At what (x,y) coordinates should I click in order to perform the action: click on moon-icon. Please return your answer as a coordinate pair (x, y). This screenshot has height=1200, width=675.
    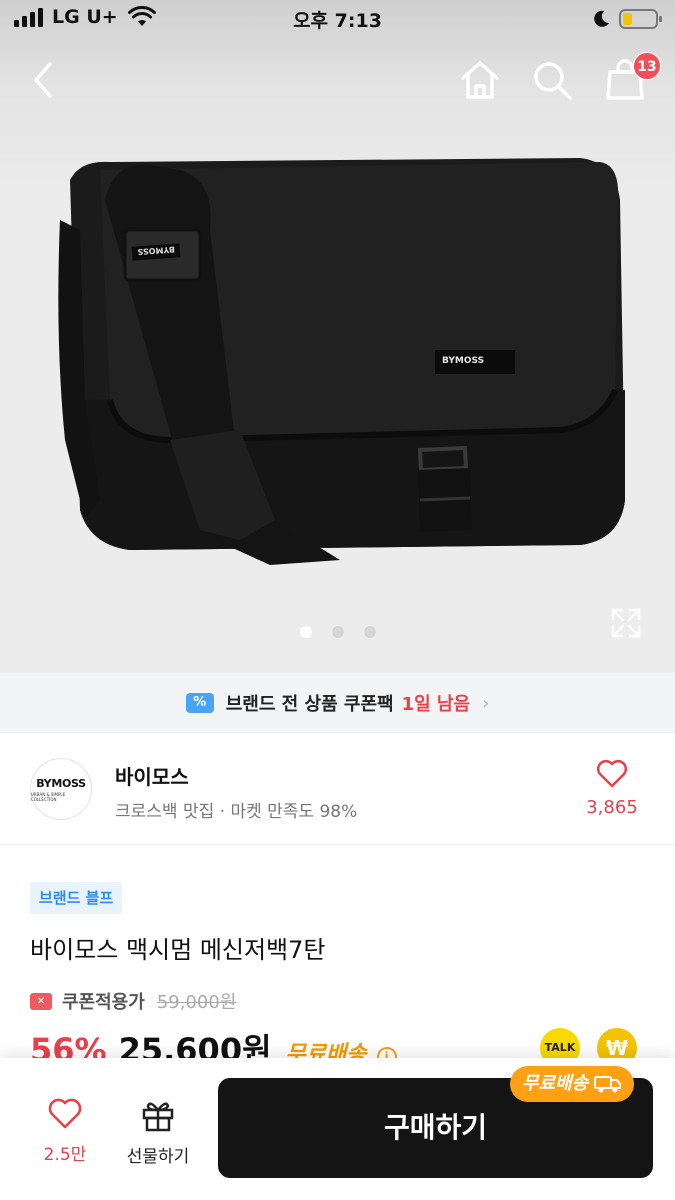
    Looking at the image, I should click on (601, 18).